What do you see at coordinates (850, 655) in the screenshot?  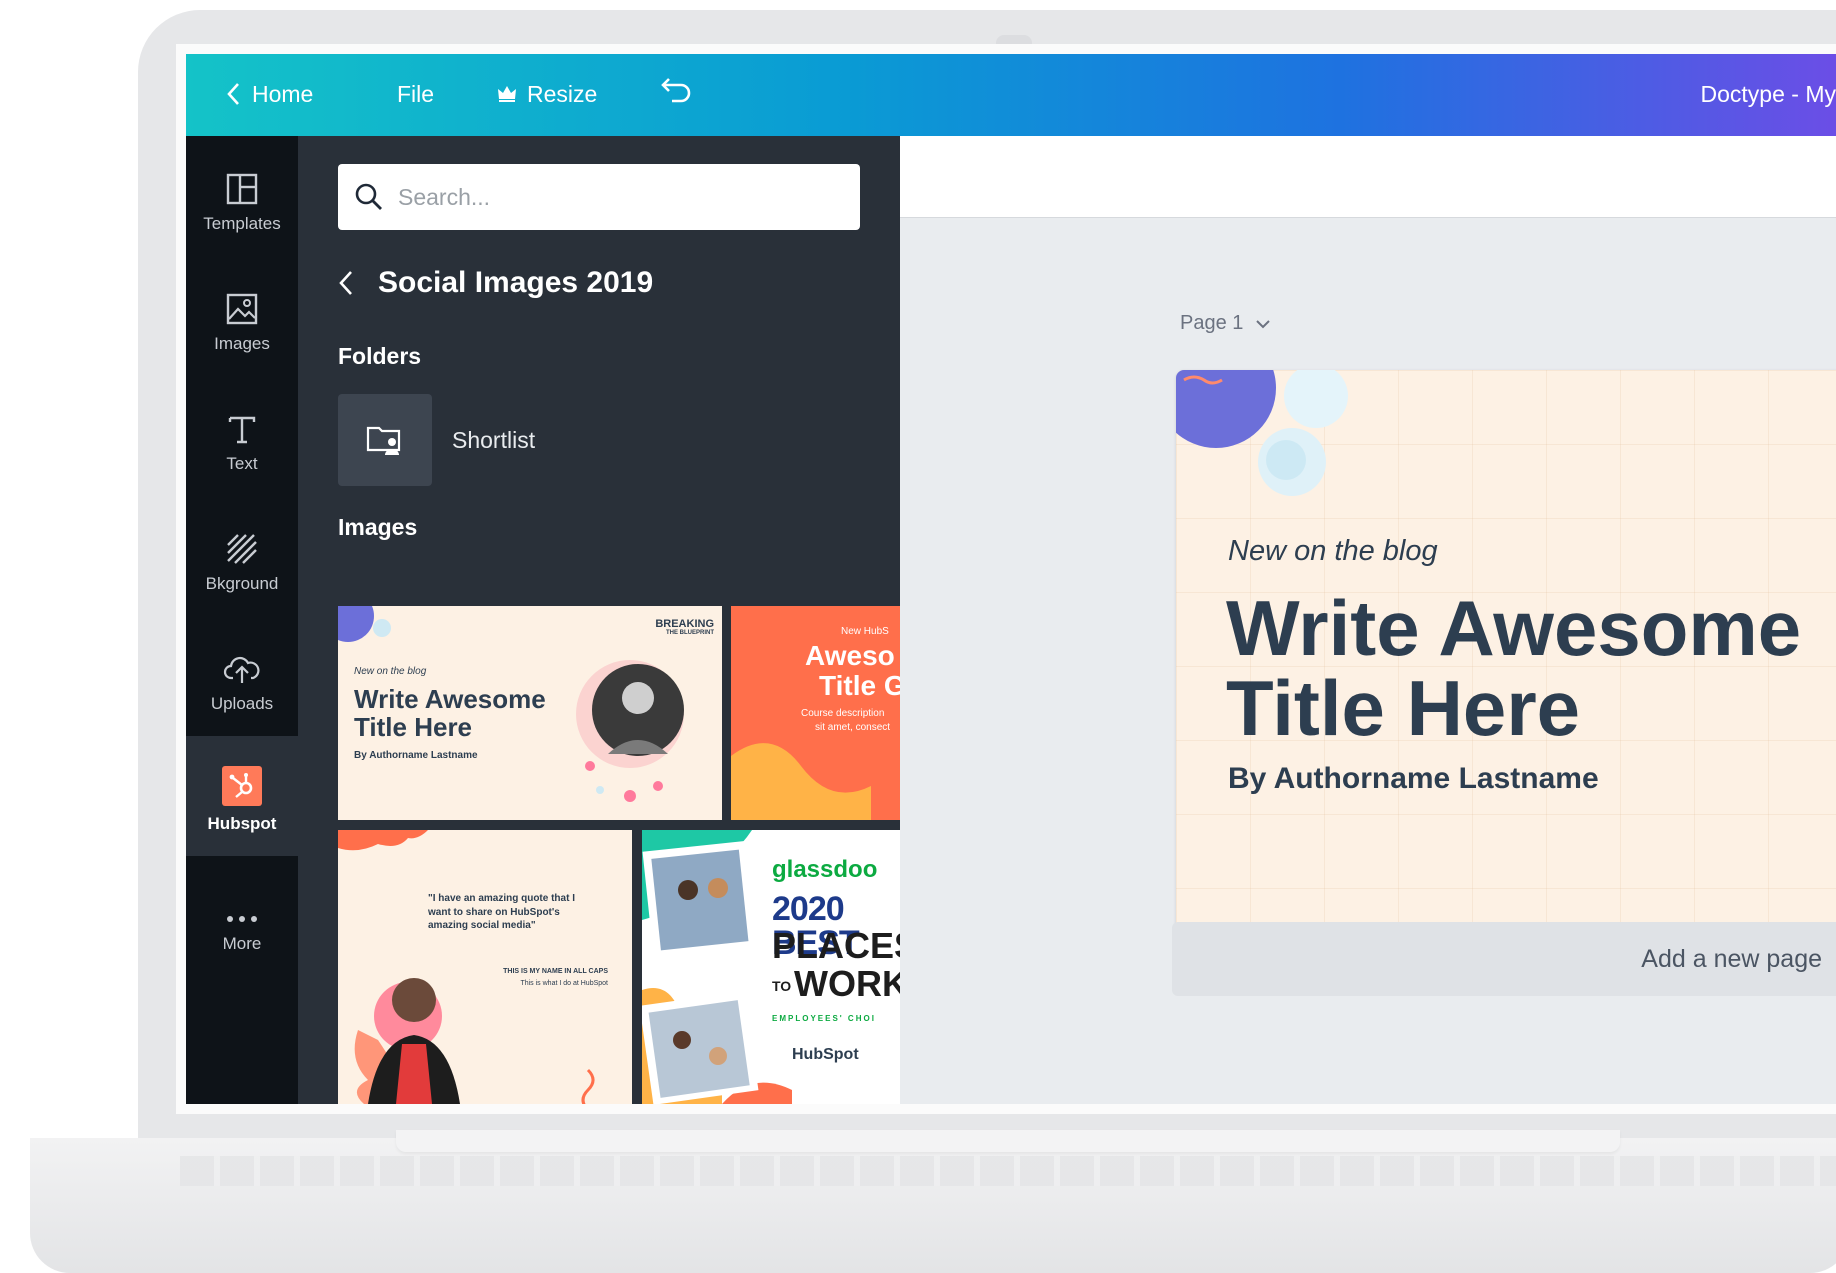 I see `thumbnail-title-line1: Aweso` at bounding box center [850, 655].